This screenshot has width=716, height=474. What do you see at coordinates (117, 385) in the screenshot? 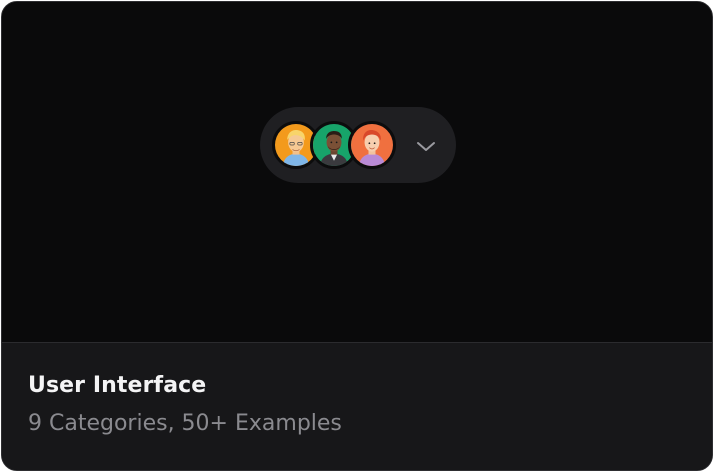
I see `card-title: User Interface` at bounding box center [117, 385].